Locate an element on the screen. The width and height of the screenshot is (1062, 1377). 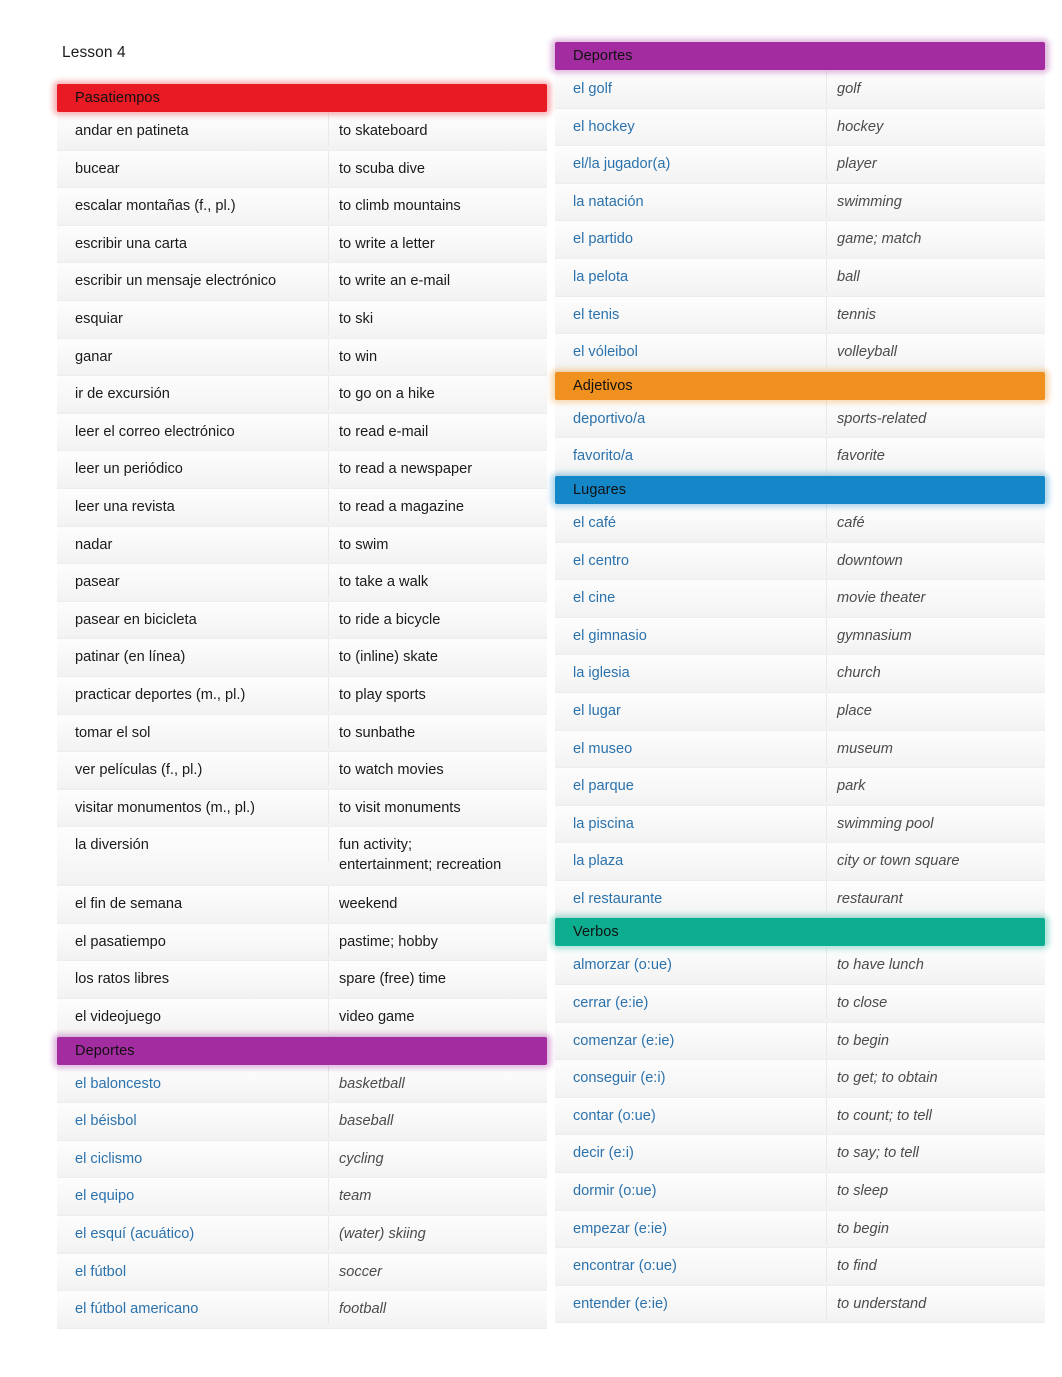
vocabulary-row: ver películas (f., pl.) to watch movies is located at coordinates (302, 771).